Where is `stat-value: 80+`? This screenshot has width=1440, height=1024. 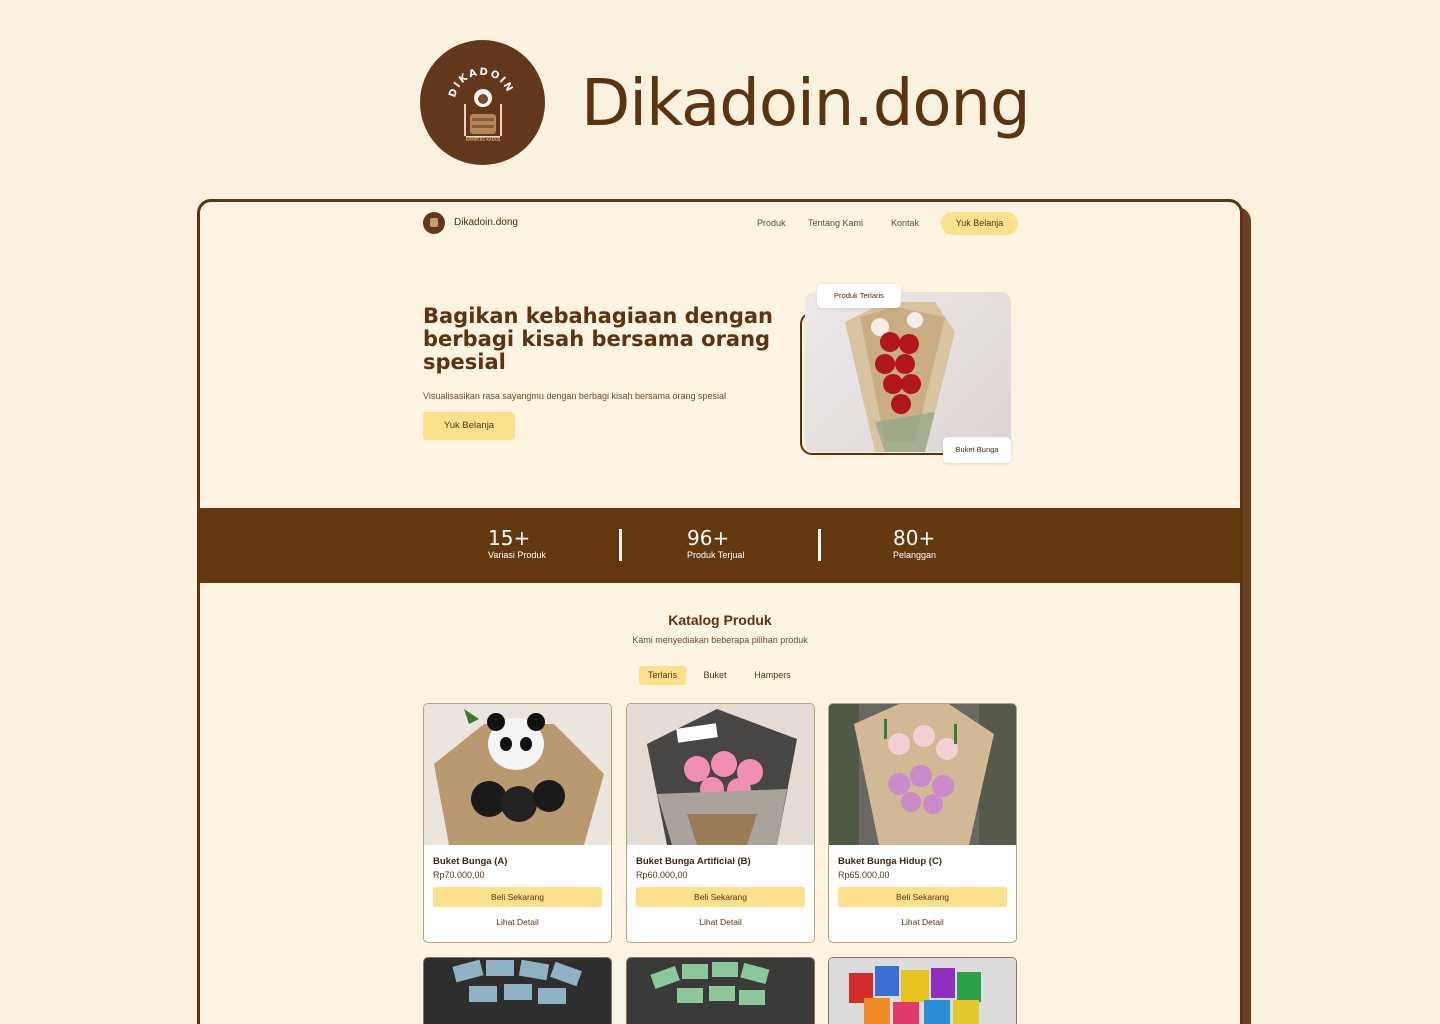
stat-value: 80+ is located at coordinates (914, 538).